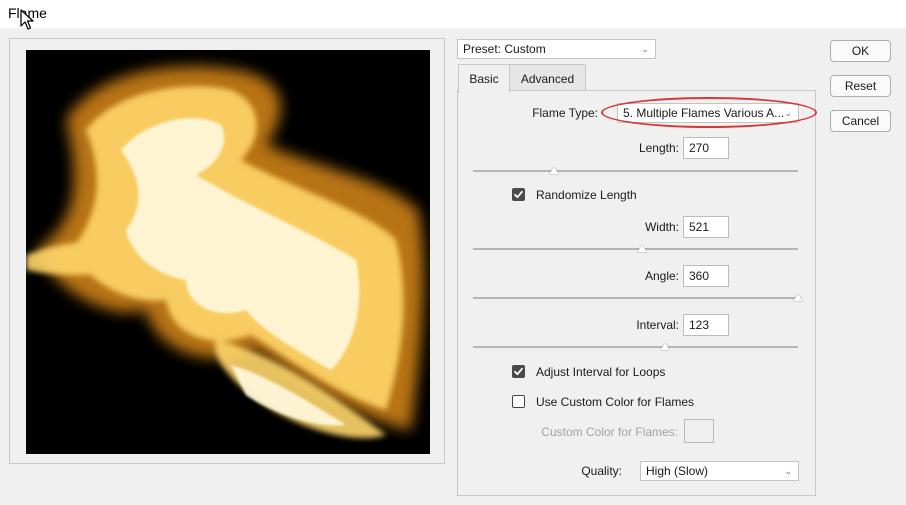  What do you see at coordinates (615, 402) in the screenshot?
I see `custom-color-label: Use Custom Color for Flames` at bounding box center [615, 402].